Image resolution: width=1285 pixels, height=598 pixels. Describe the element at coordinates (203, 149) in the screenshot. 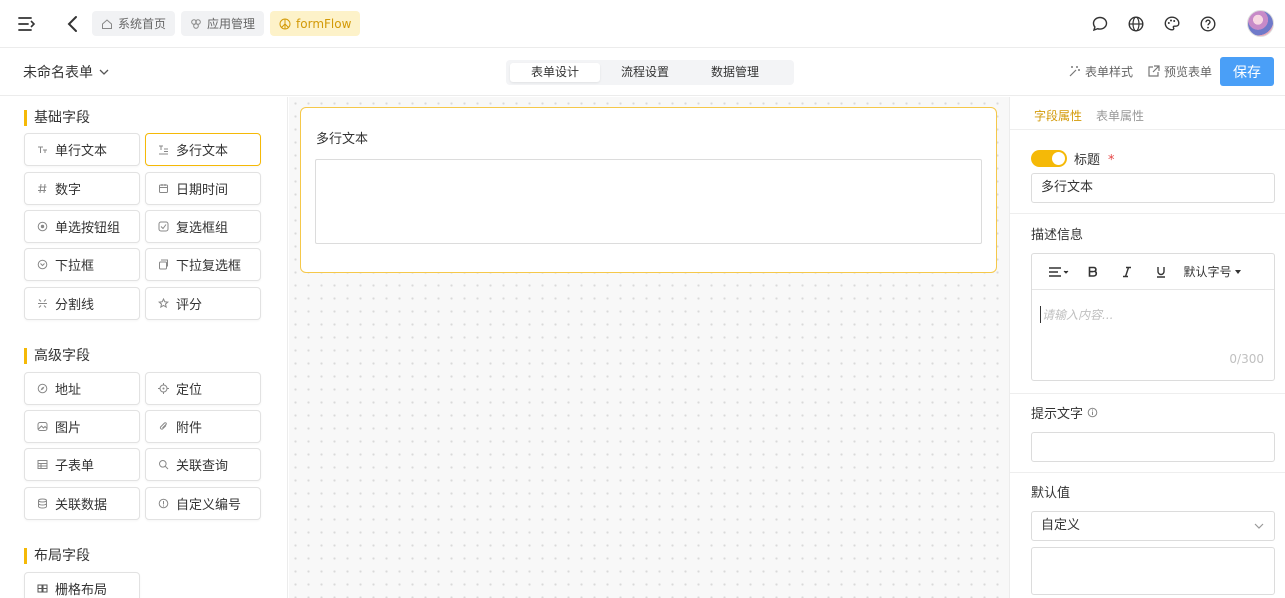

I see `field-multi-line-text: 多行文本` at that location.